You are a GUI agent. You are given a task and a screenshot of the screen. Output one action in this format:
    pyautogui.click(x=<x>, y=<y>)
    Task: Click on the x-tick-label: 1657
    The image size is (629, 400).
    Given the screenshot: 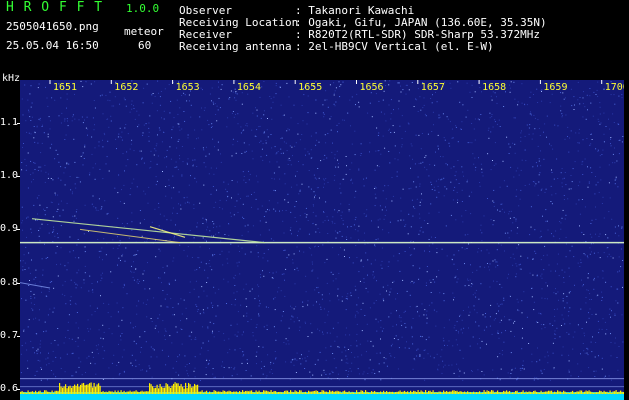 What is the action you would take?
    pyautogui.click(x=433, y=87)
    